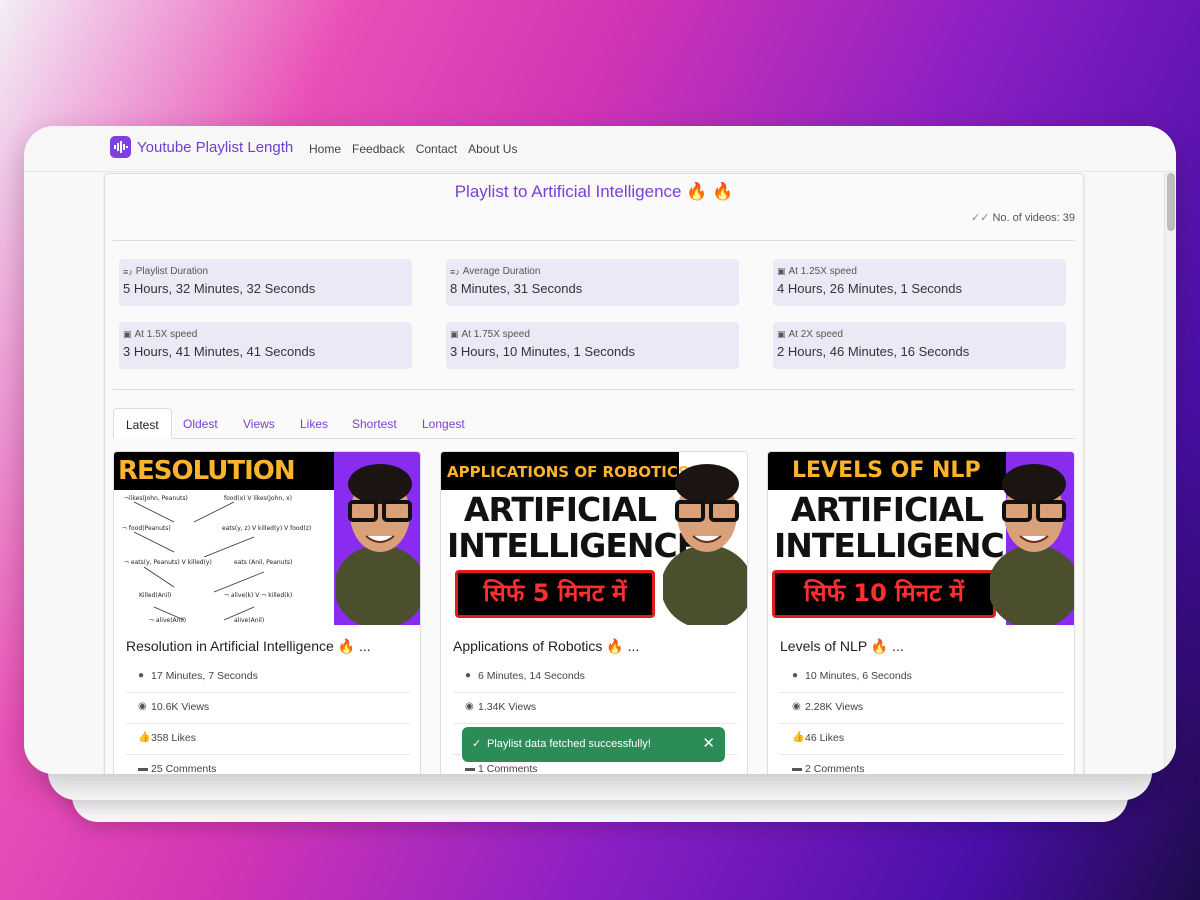 This screenshot has height=900, width=1200. Describe the element at coordinates (443, 423) in the screenshot. I see `tab-longest: Longest` at that location.